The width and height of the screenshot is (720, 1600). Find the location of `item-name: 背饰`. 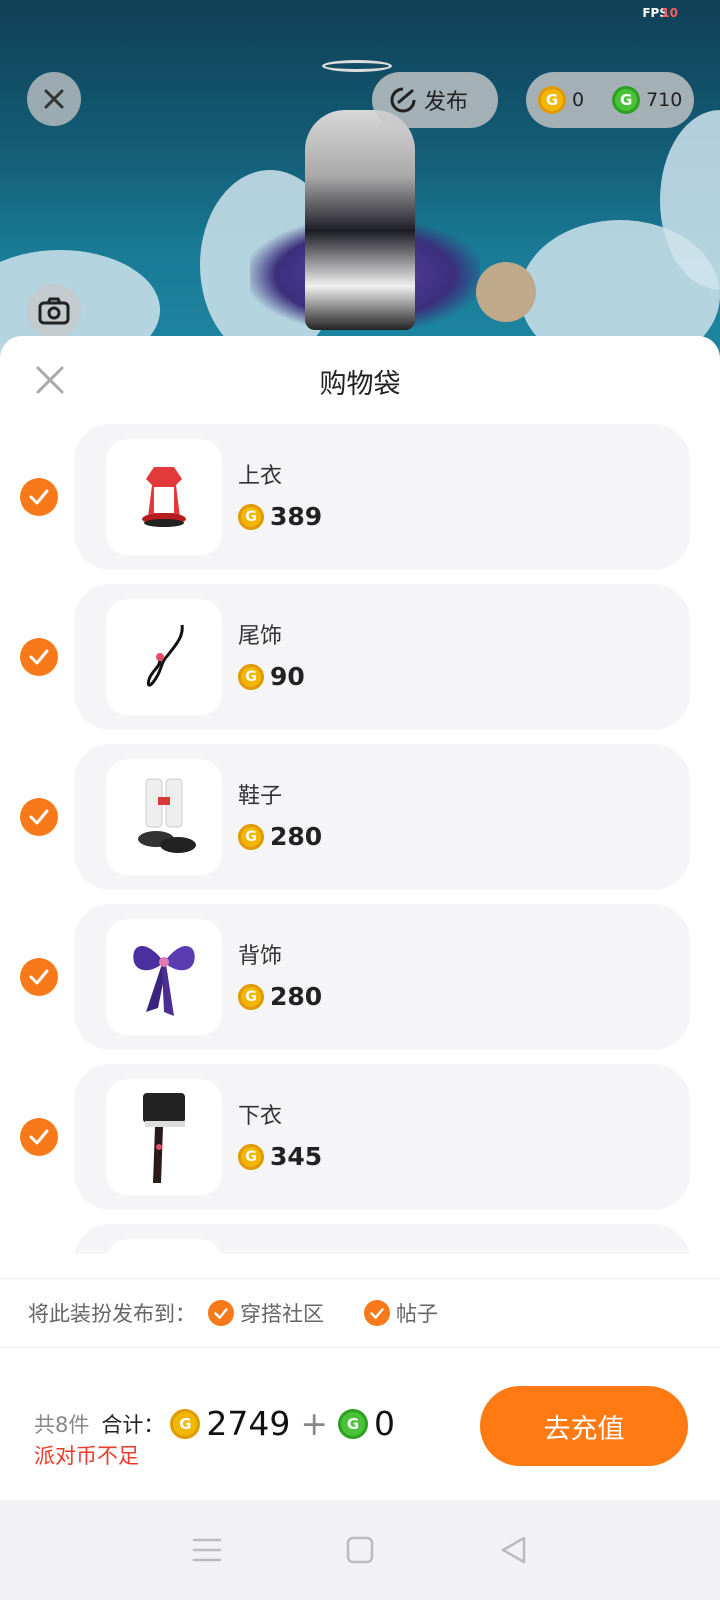

item-name: 背饰 is located at coordinates (260, 956).